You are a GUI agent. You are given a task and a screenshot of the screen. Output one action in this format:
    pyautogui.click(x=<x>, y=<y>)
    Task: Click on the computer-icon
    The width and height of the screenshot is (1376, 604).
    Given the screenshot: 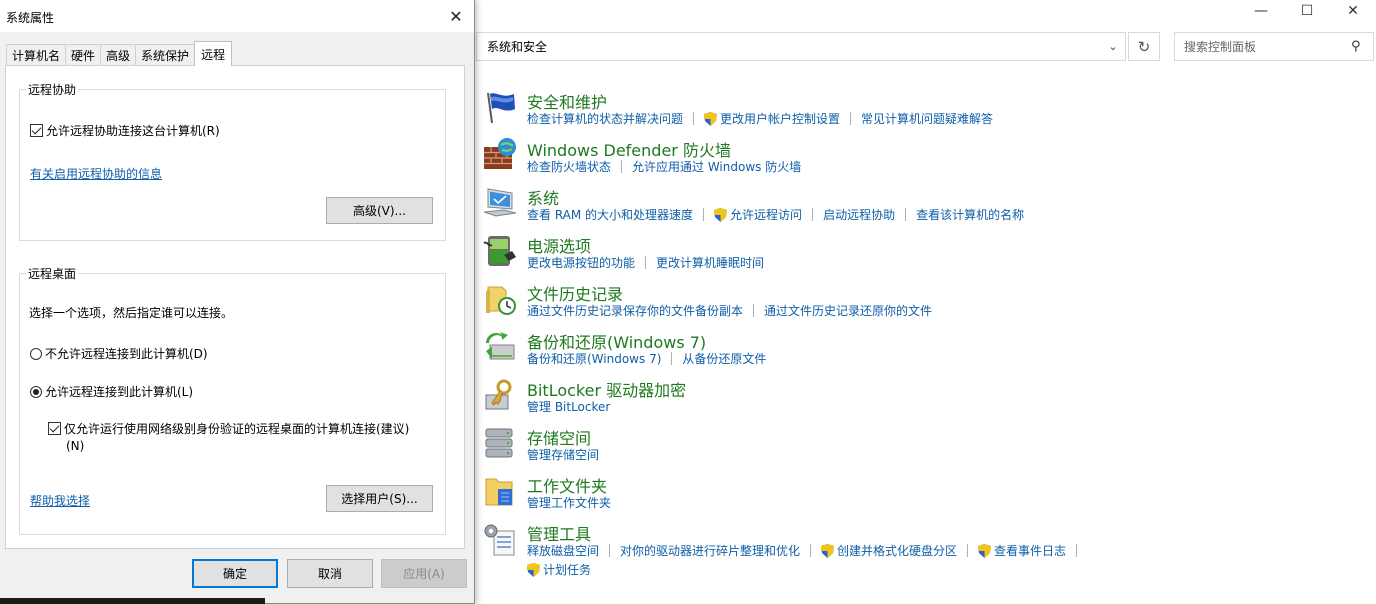 What is the action you would take?
    pyautogui.click(x=500, y=202)
    